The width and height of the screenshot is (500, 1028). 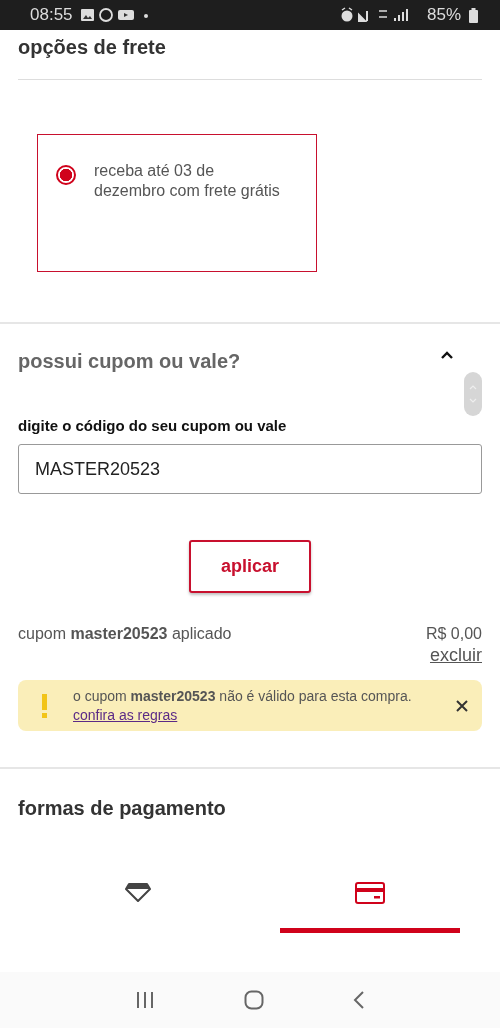 I want to click on diamond-icon, so click(x=138, y=892).